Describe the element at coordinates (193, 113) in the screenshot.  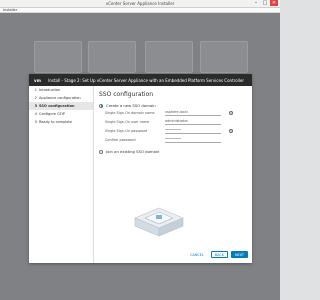
I see `sso-domain-input: vsphere.local` at that location.